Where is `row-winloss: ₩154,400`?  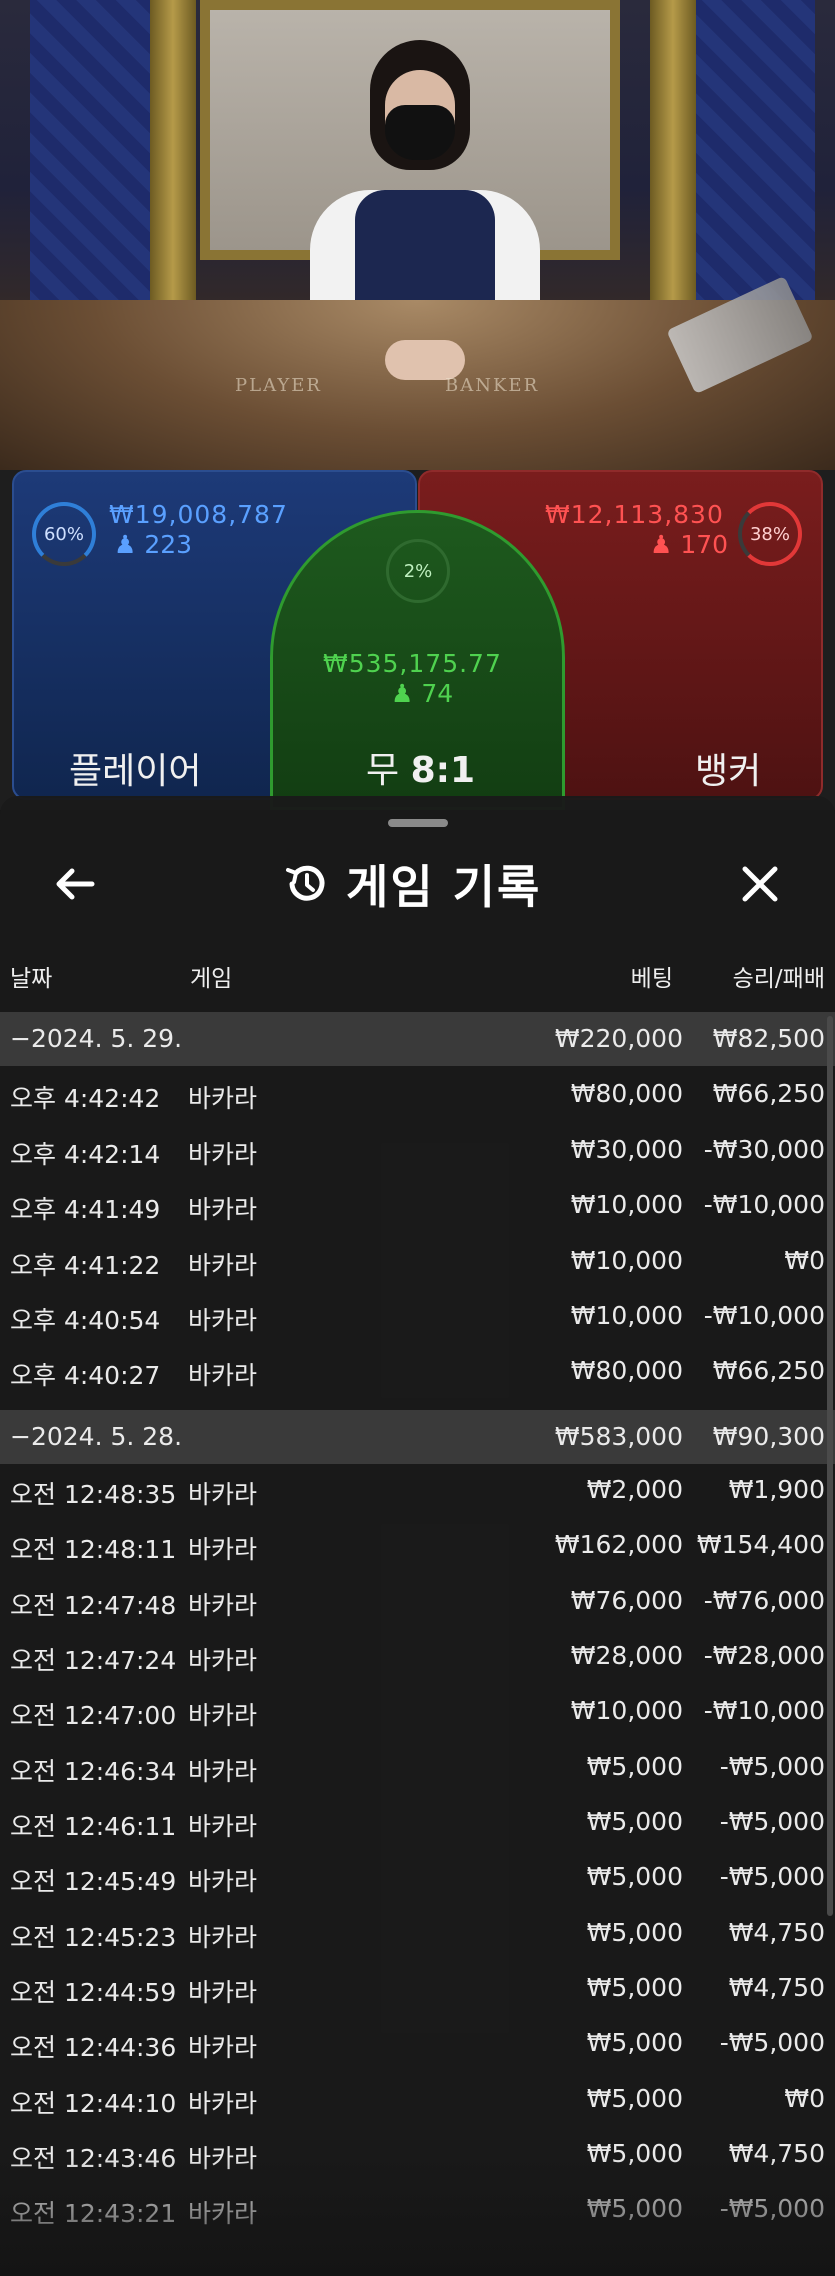
row-winloss: ₩154,400 is located at coordinates (760, 1544).